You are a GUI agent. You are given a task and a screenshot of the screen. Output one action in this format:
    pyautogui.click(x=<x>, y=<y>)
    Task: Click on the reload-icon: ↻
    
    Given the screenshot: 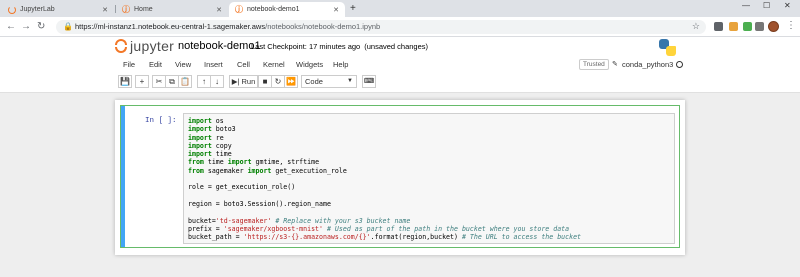 What is the action you would take?
    pyautogui.click(x=41, y=27)
    